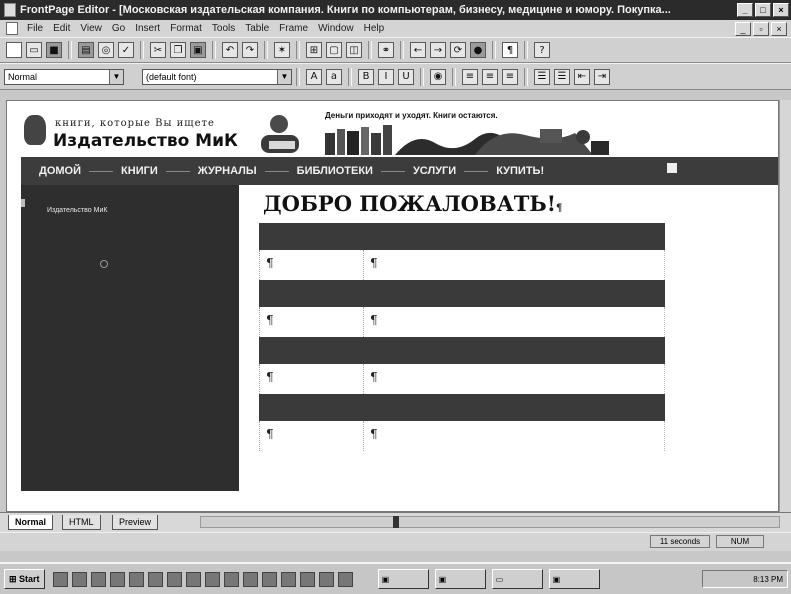 The width and height of the screenshot is (791, 594). I want to click on welcome-heading: ДОБРО ПОЖАЛОВАТЬ!¶, so click(412, 203).